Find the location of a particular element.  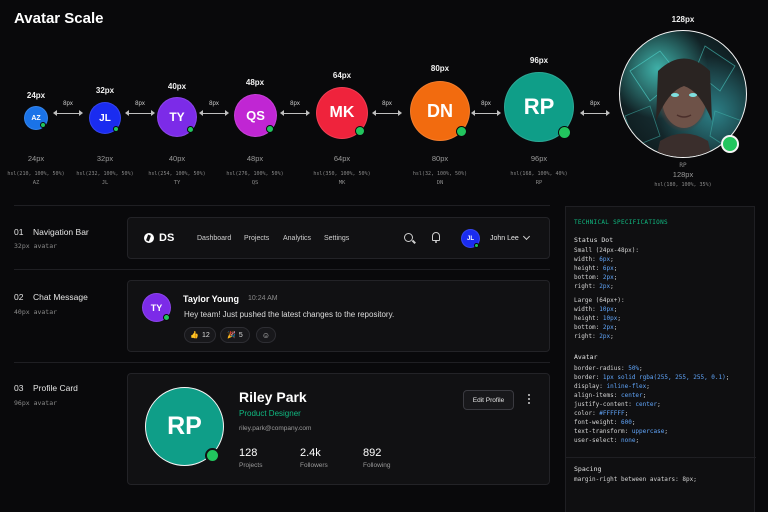

chevron-down-icon is located at coordinates (526, 236).